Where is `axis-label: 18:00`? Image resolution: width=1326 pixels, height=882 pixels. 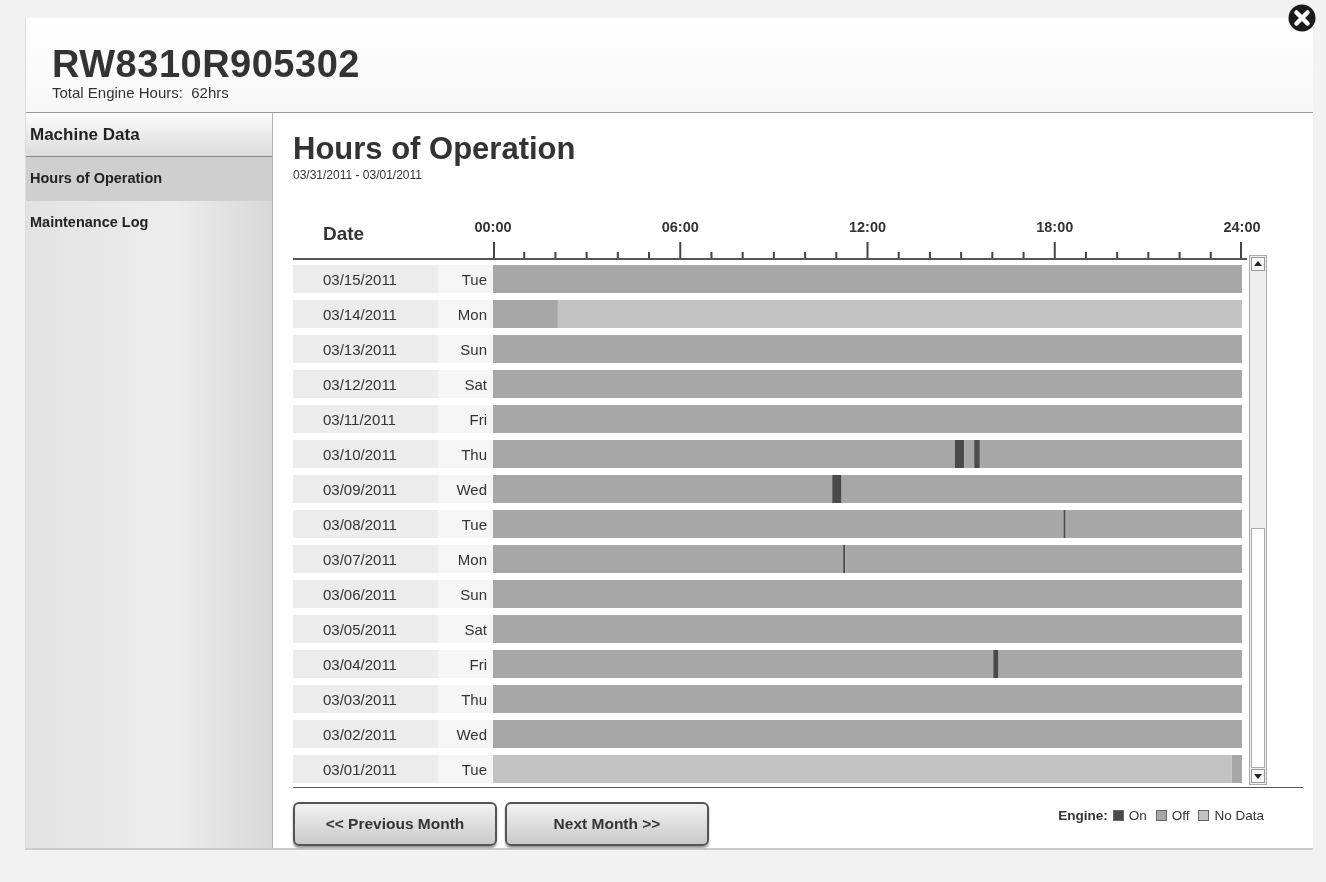 axis-label: 18:00 is located at coordinates (1055, 227).